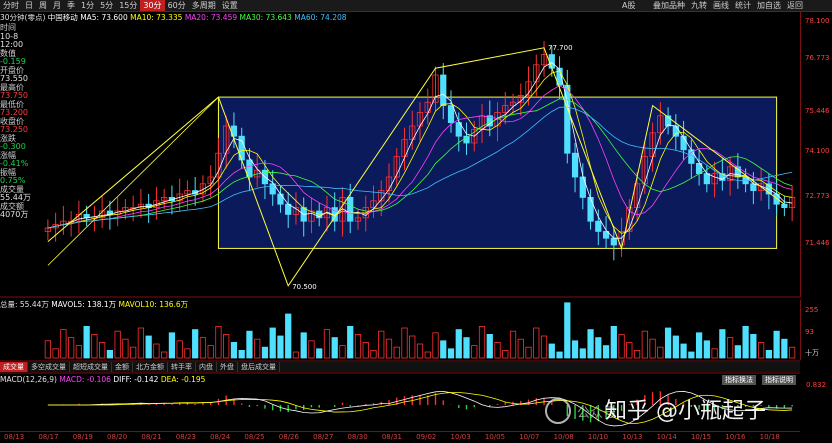 Image resolution: width=832 pixels, height=443 pixels. Describe the element at coordinates (150, 367) in the screenshot. I see `indicator-tab-4: 北方金额` at that location.